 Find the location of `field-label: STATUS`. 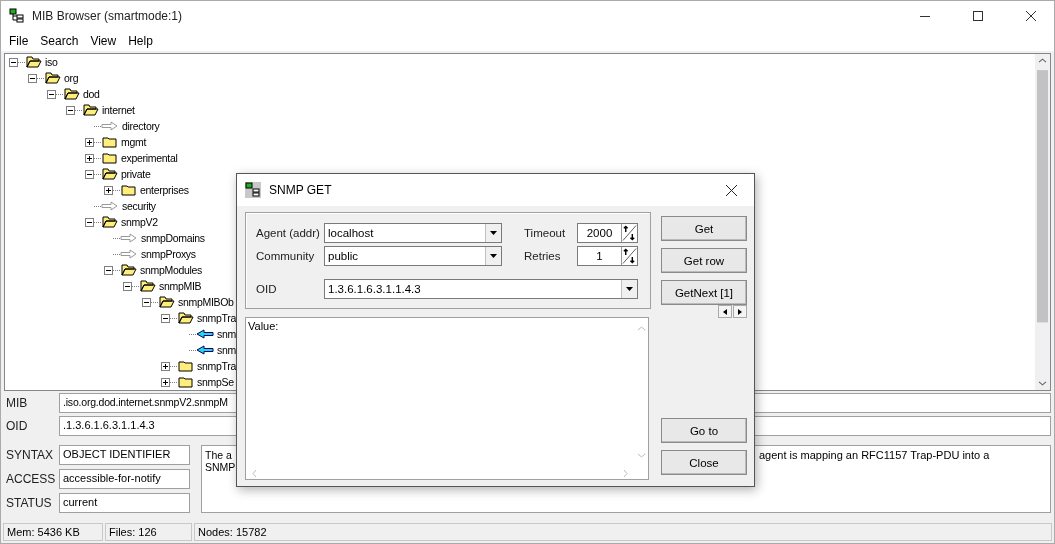

field-label: STATUS is located at coordinates (29, 503).